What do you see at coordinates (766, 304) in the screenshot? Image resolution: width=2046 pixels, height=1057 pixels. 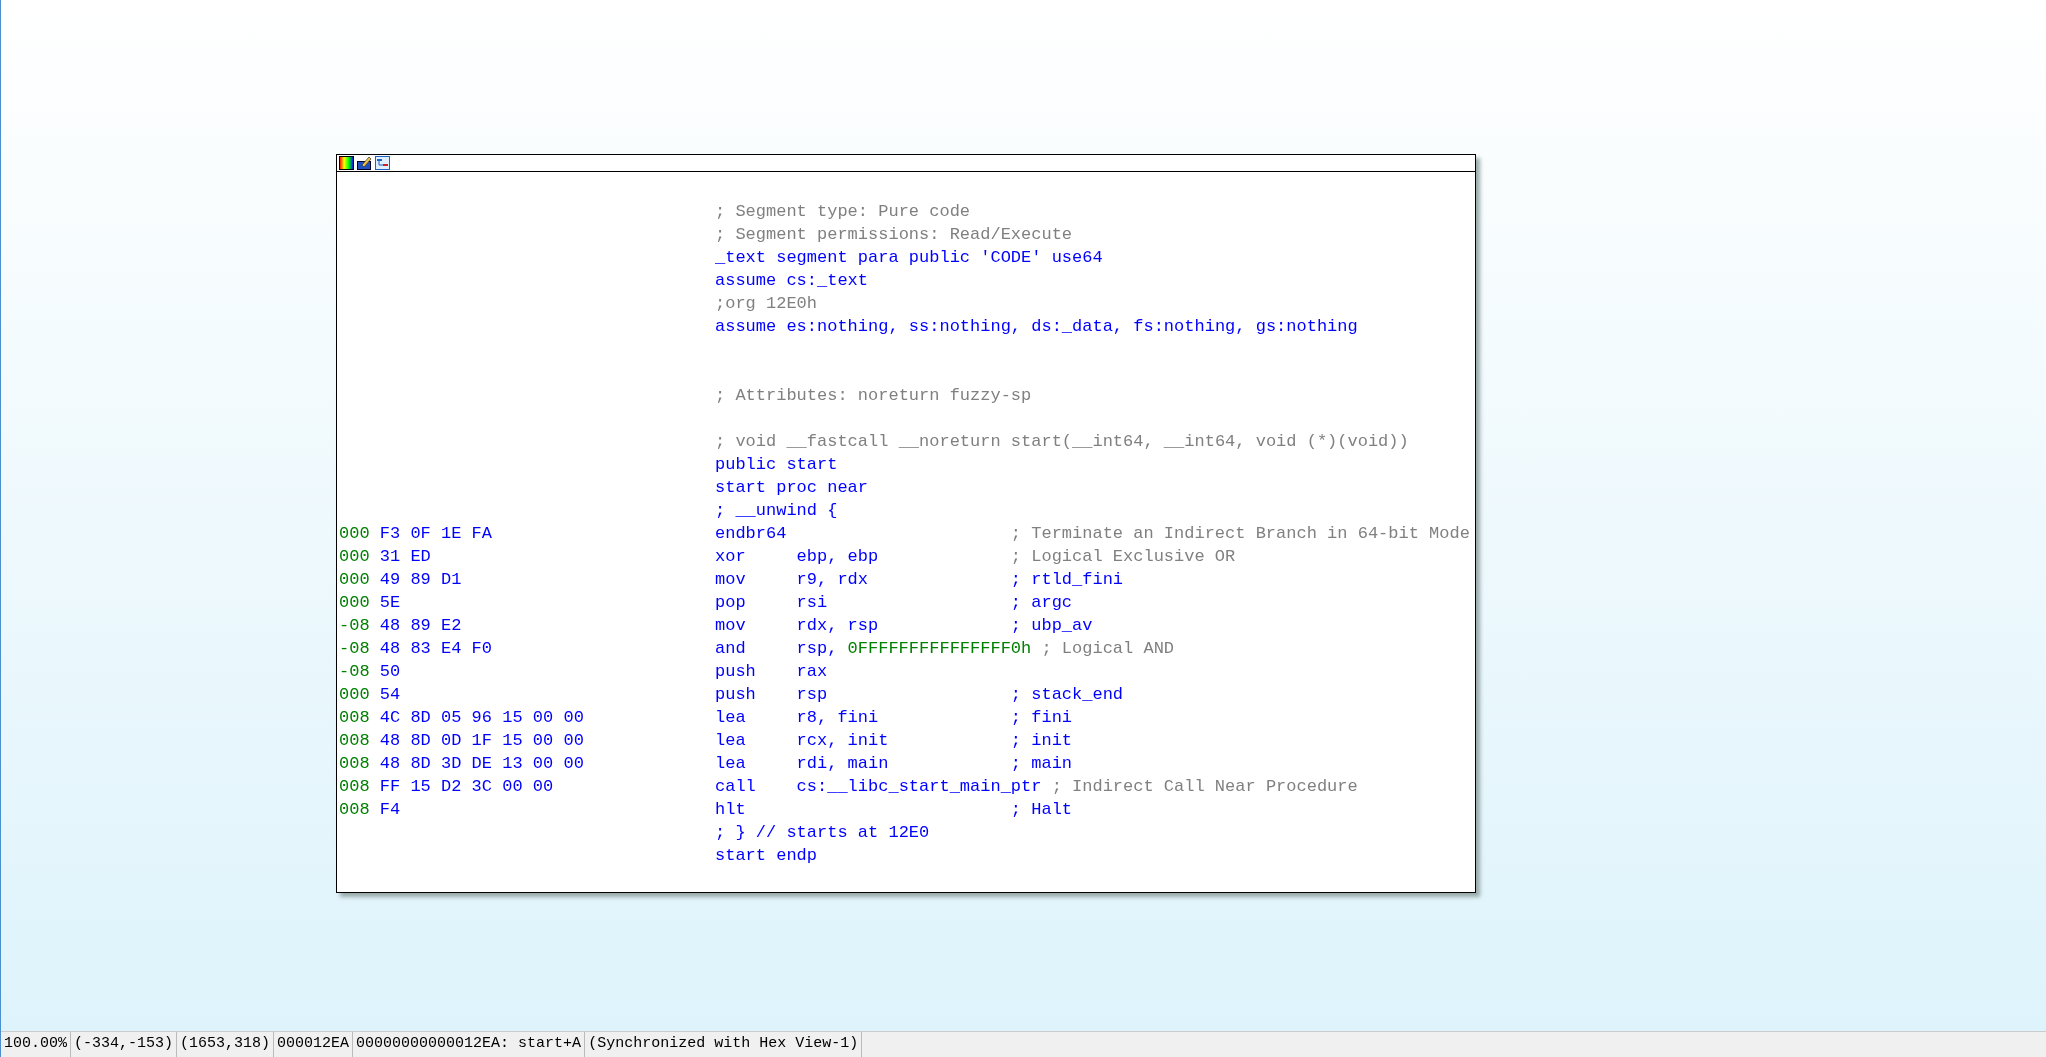 I see `comment-line: ;org 12E0h` at bounding box center [766, 304].